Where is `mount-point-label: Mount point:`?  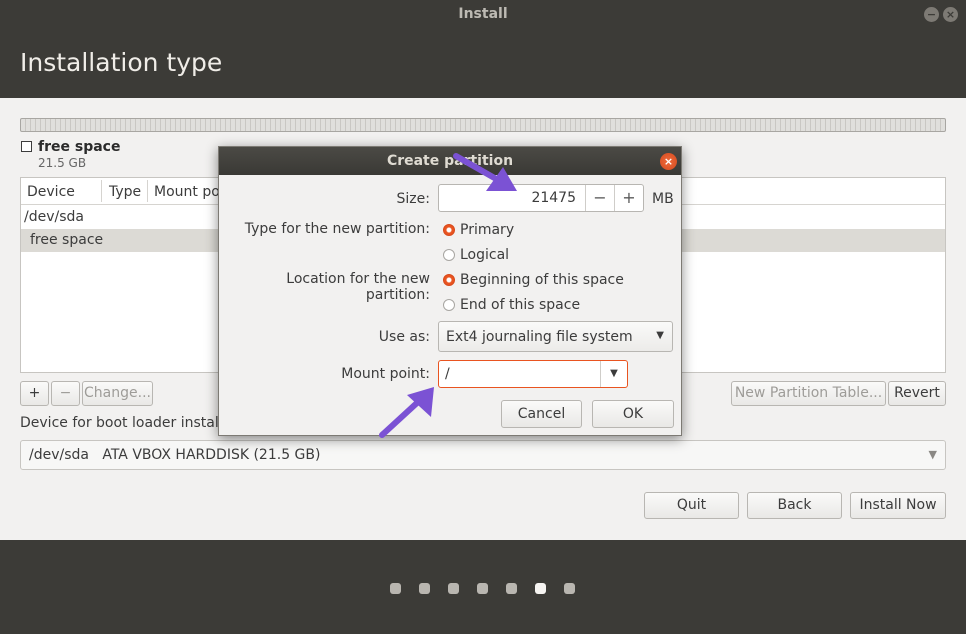 mount-point-label: Mount point: is located at coordinates (385, 374).